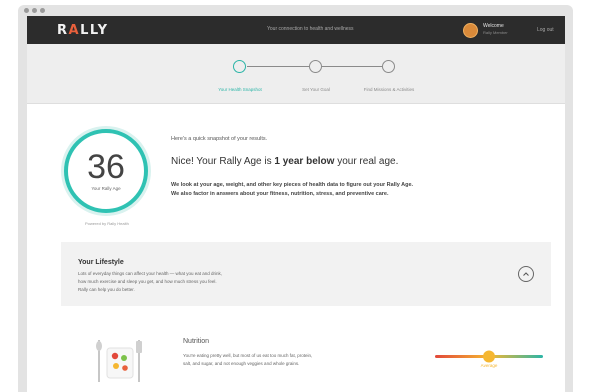 The image size is (591, 392). Describe the element at coordinates (493, 26) in the screenshot. I see `user-name: Welcome` at that location.